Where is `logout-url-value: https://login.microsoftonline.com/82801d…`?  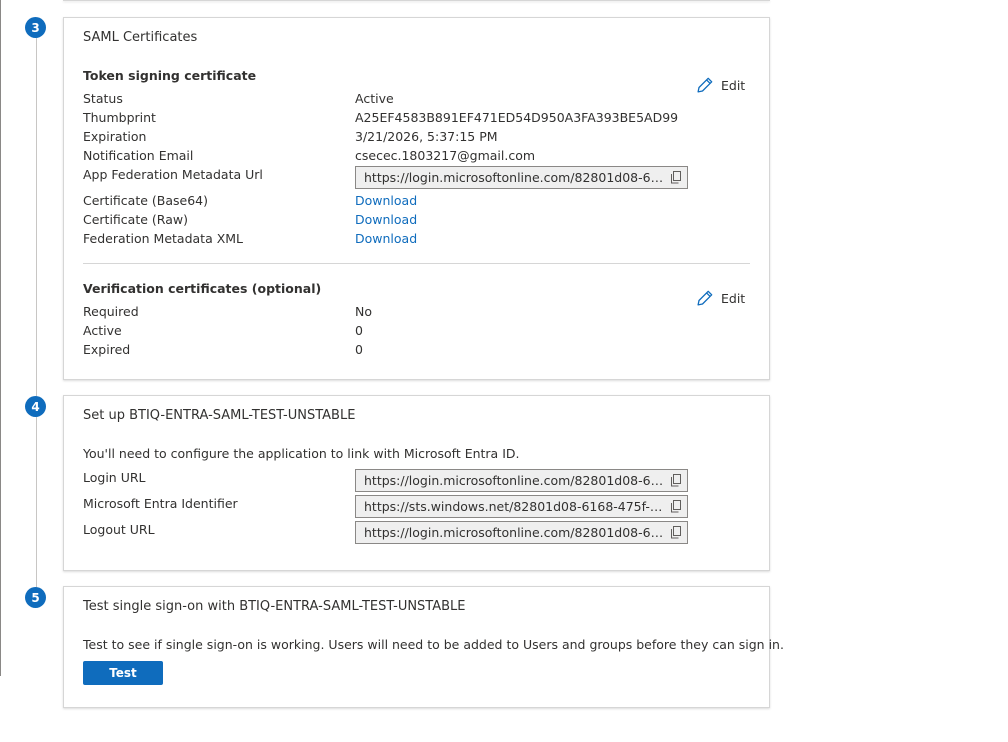
logout-url-value: https://login.microsoftonline.com/82801d… is located at coordinates (514, 532).